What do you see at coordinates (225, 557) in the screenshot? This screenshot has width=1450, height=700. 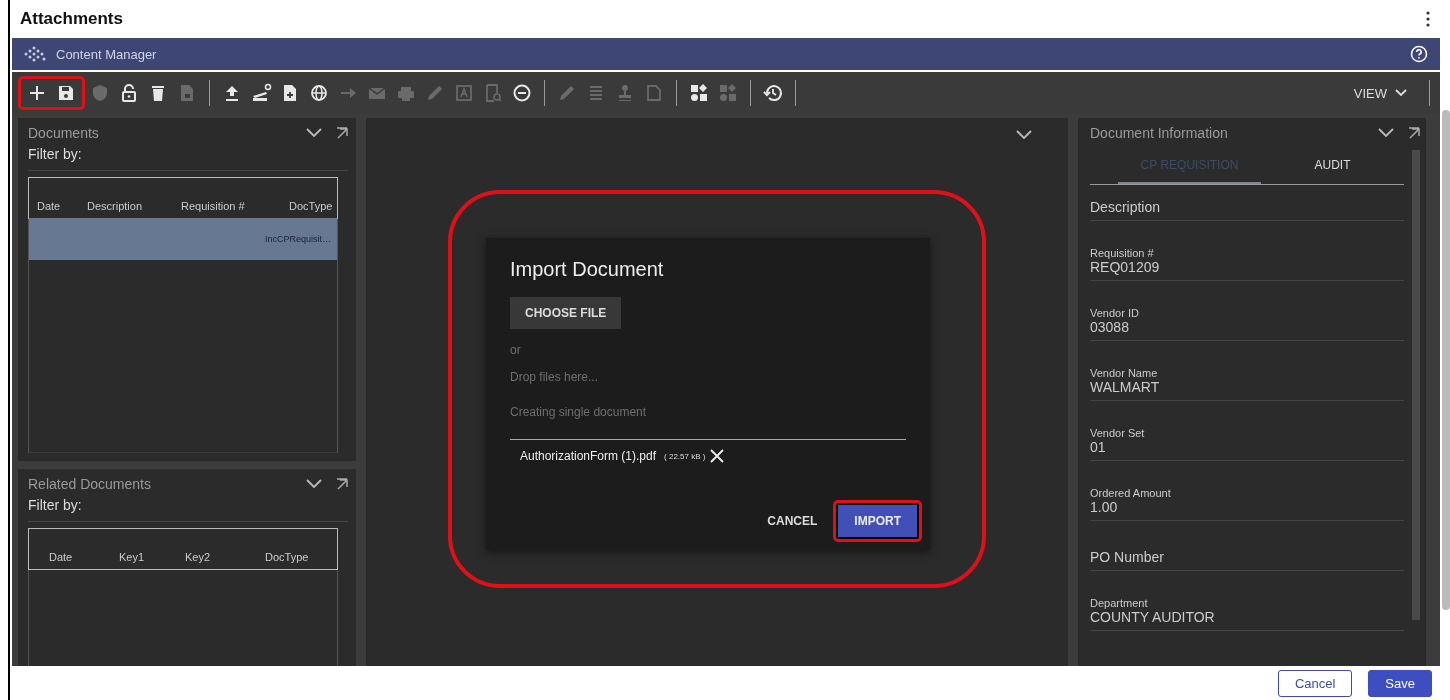 I see `column-header: Key2` at bounding box center [225, 557].